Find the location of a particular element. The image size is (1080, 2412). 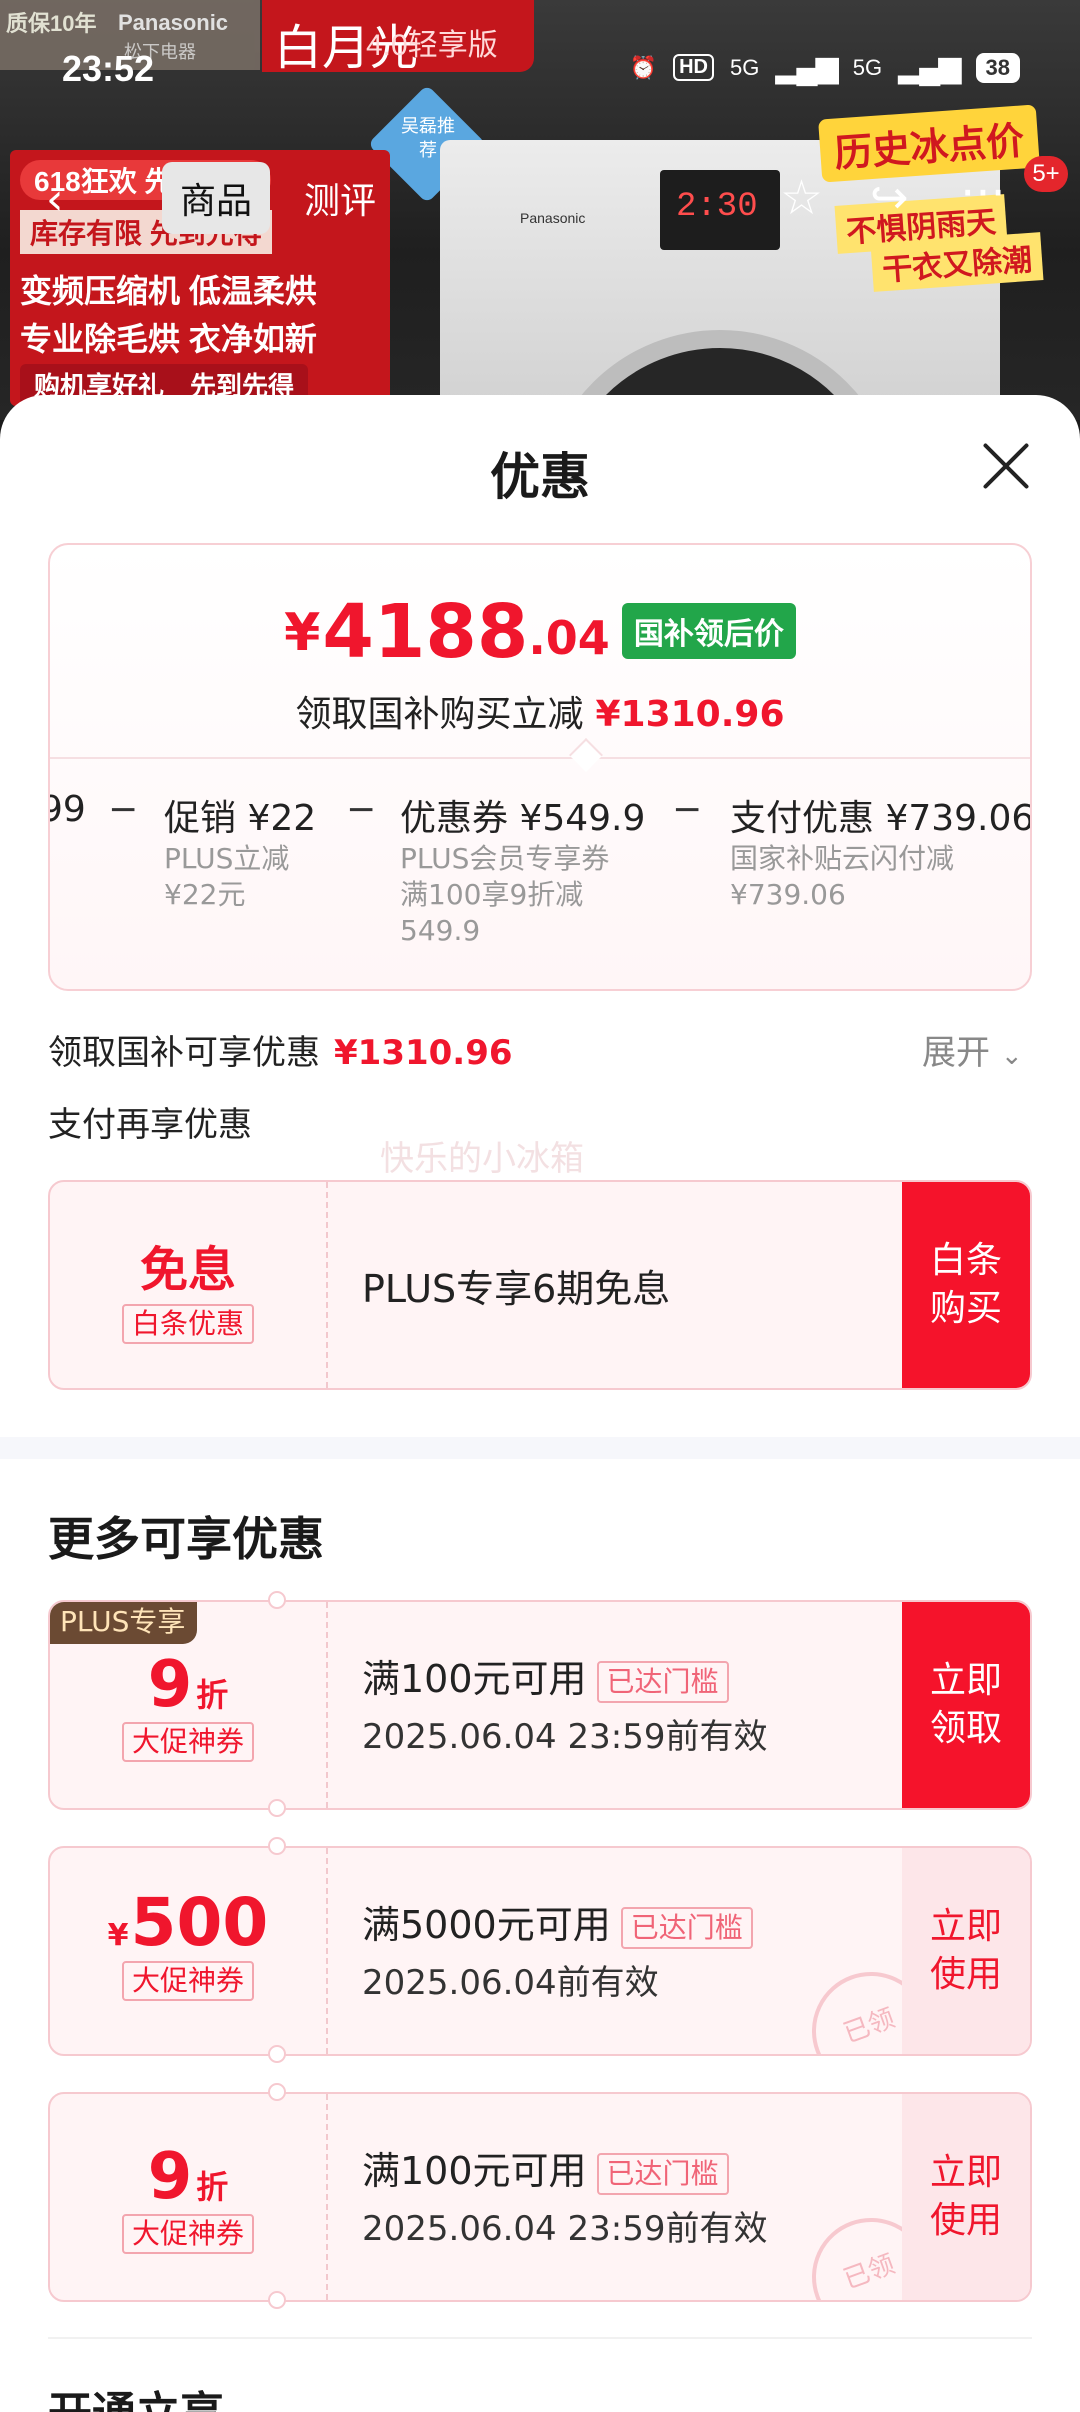

coupon-amount: 9折 is located at coordinates (188, 1685).